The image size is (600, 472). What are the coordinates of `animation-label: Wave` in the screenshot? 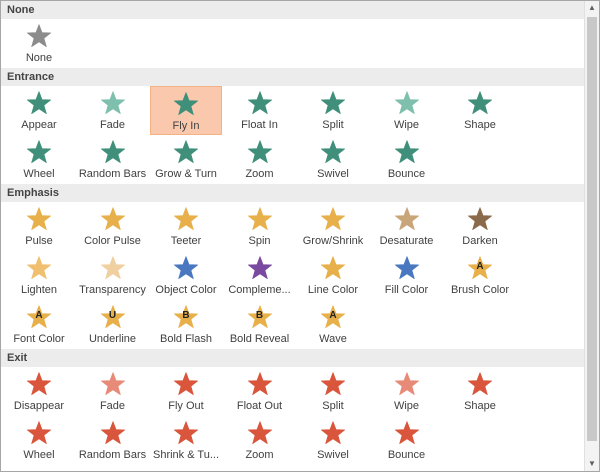 It's located at (333, 339).